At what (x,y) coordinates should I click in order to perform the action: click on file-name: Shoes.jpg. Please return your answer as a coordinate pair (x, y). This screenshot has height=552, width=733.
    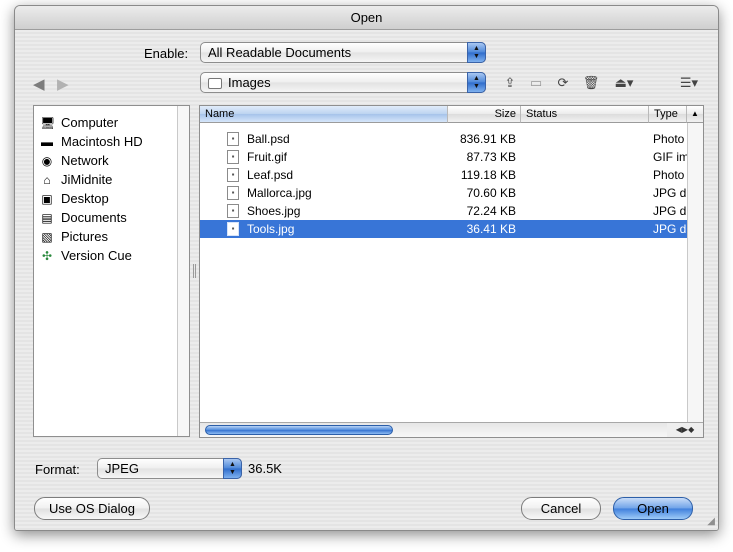
    Looking at the image, I should click on (274, 211).